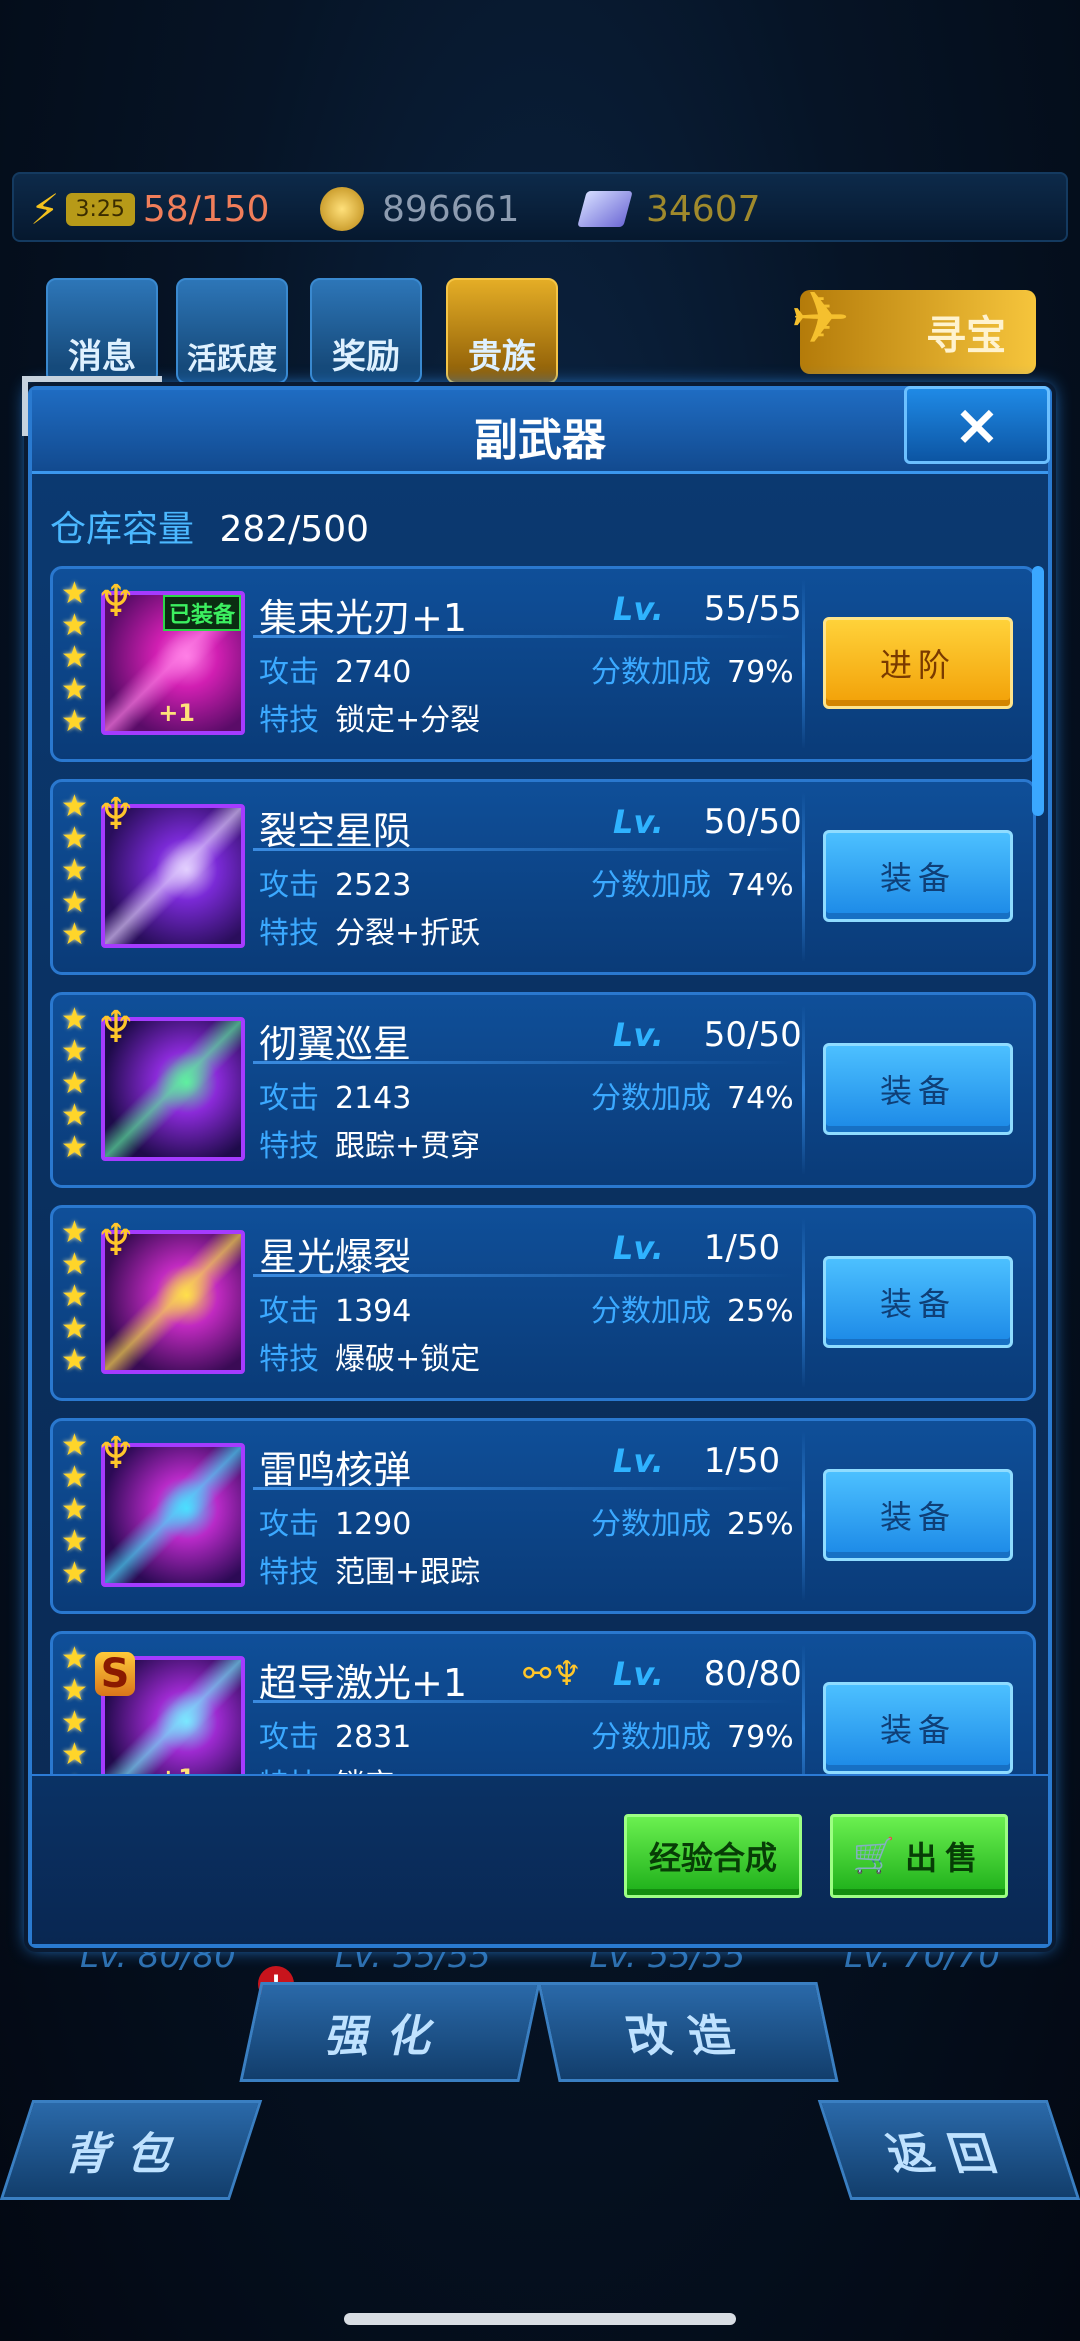  I want to click on messages-button: 消息, so click(102, 331).